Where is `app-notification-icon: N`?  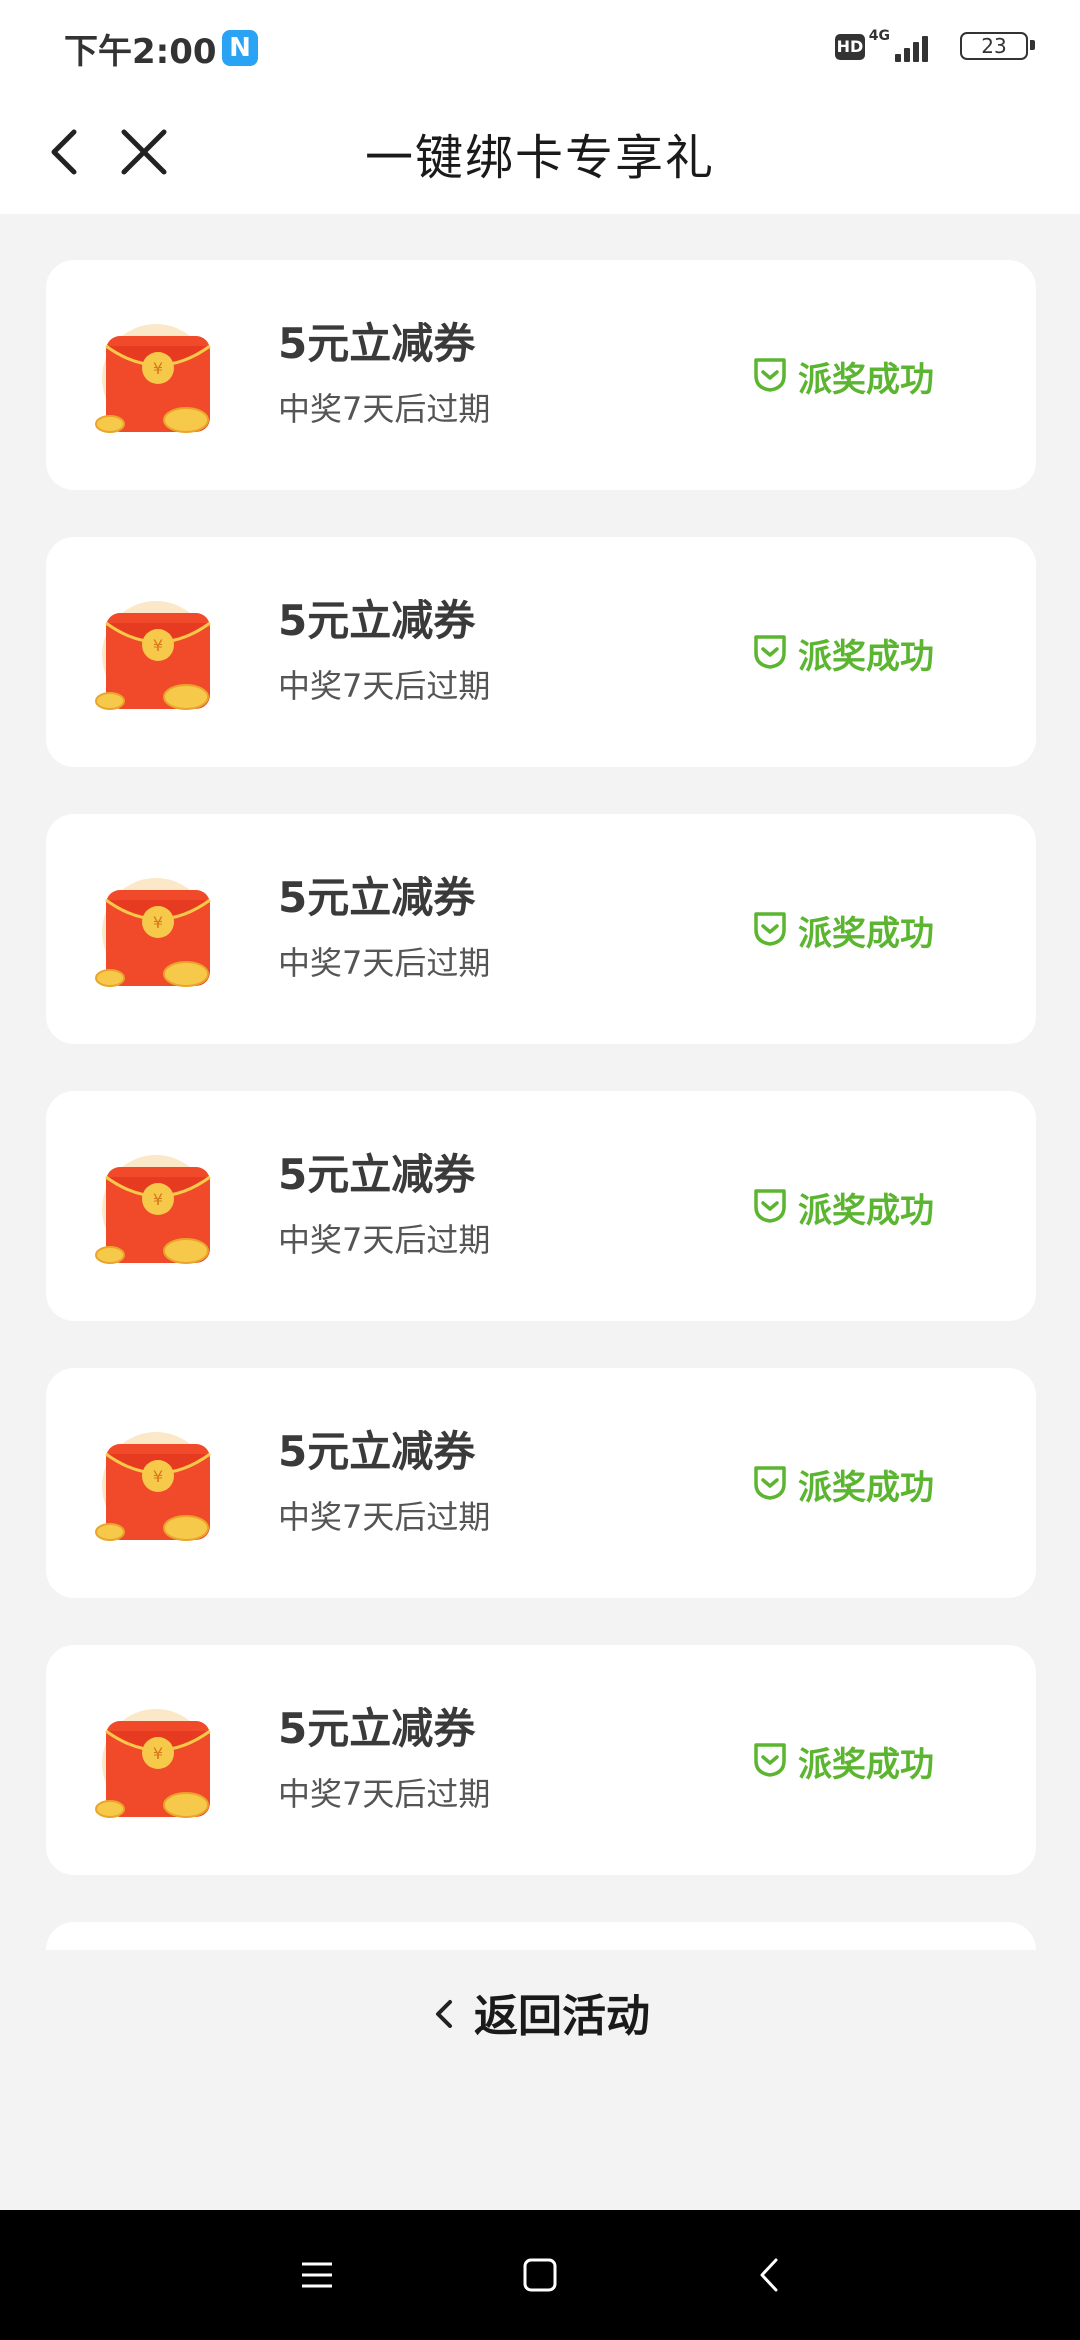
app-notification-icon: N is located at coordinates (240, 48).